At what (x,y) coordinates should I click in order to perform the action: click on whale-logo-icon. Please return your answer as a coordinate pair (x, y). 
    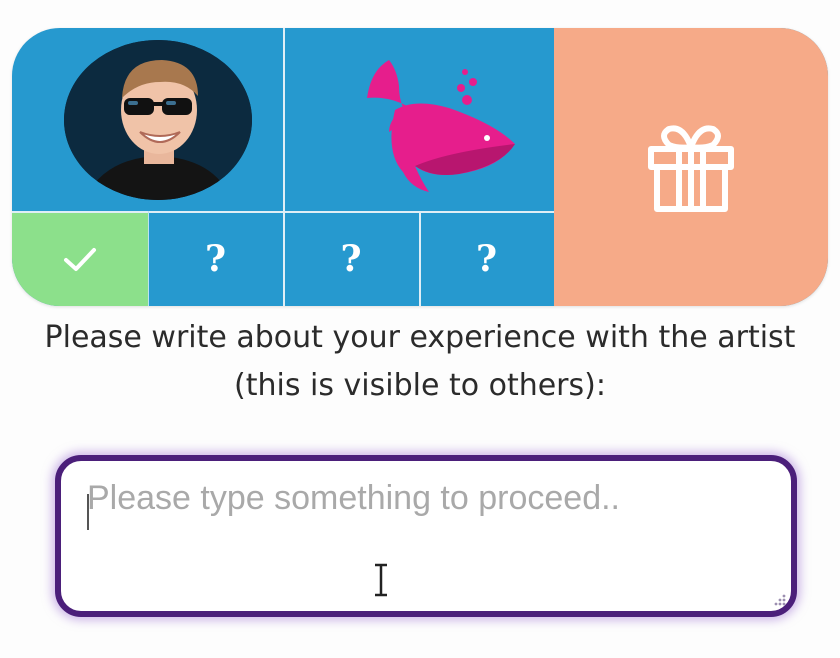
    Looking at the image, I should click on (440, 125).